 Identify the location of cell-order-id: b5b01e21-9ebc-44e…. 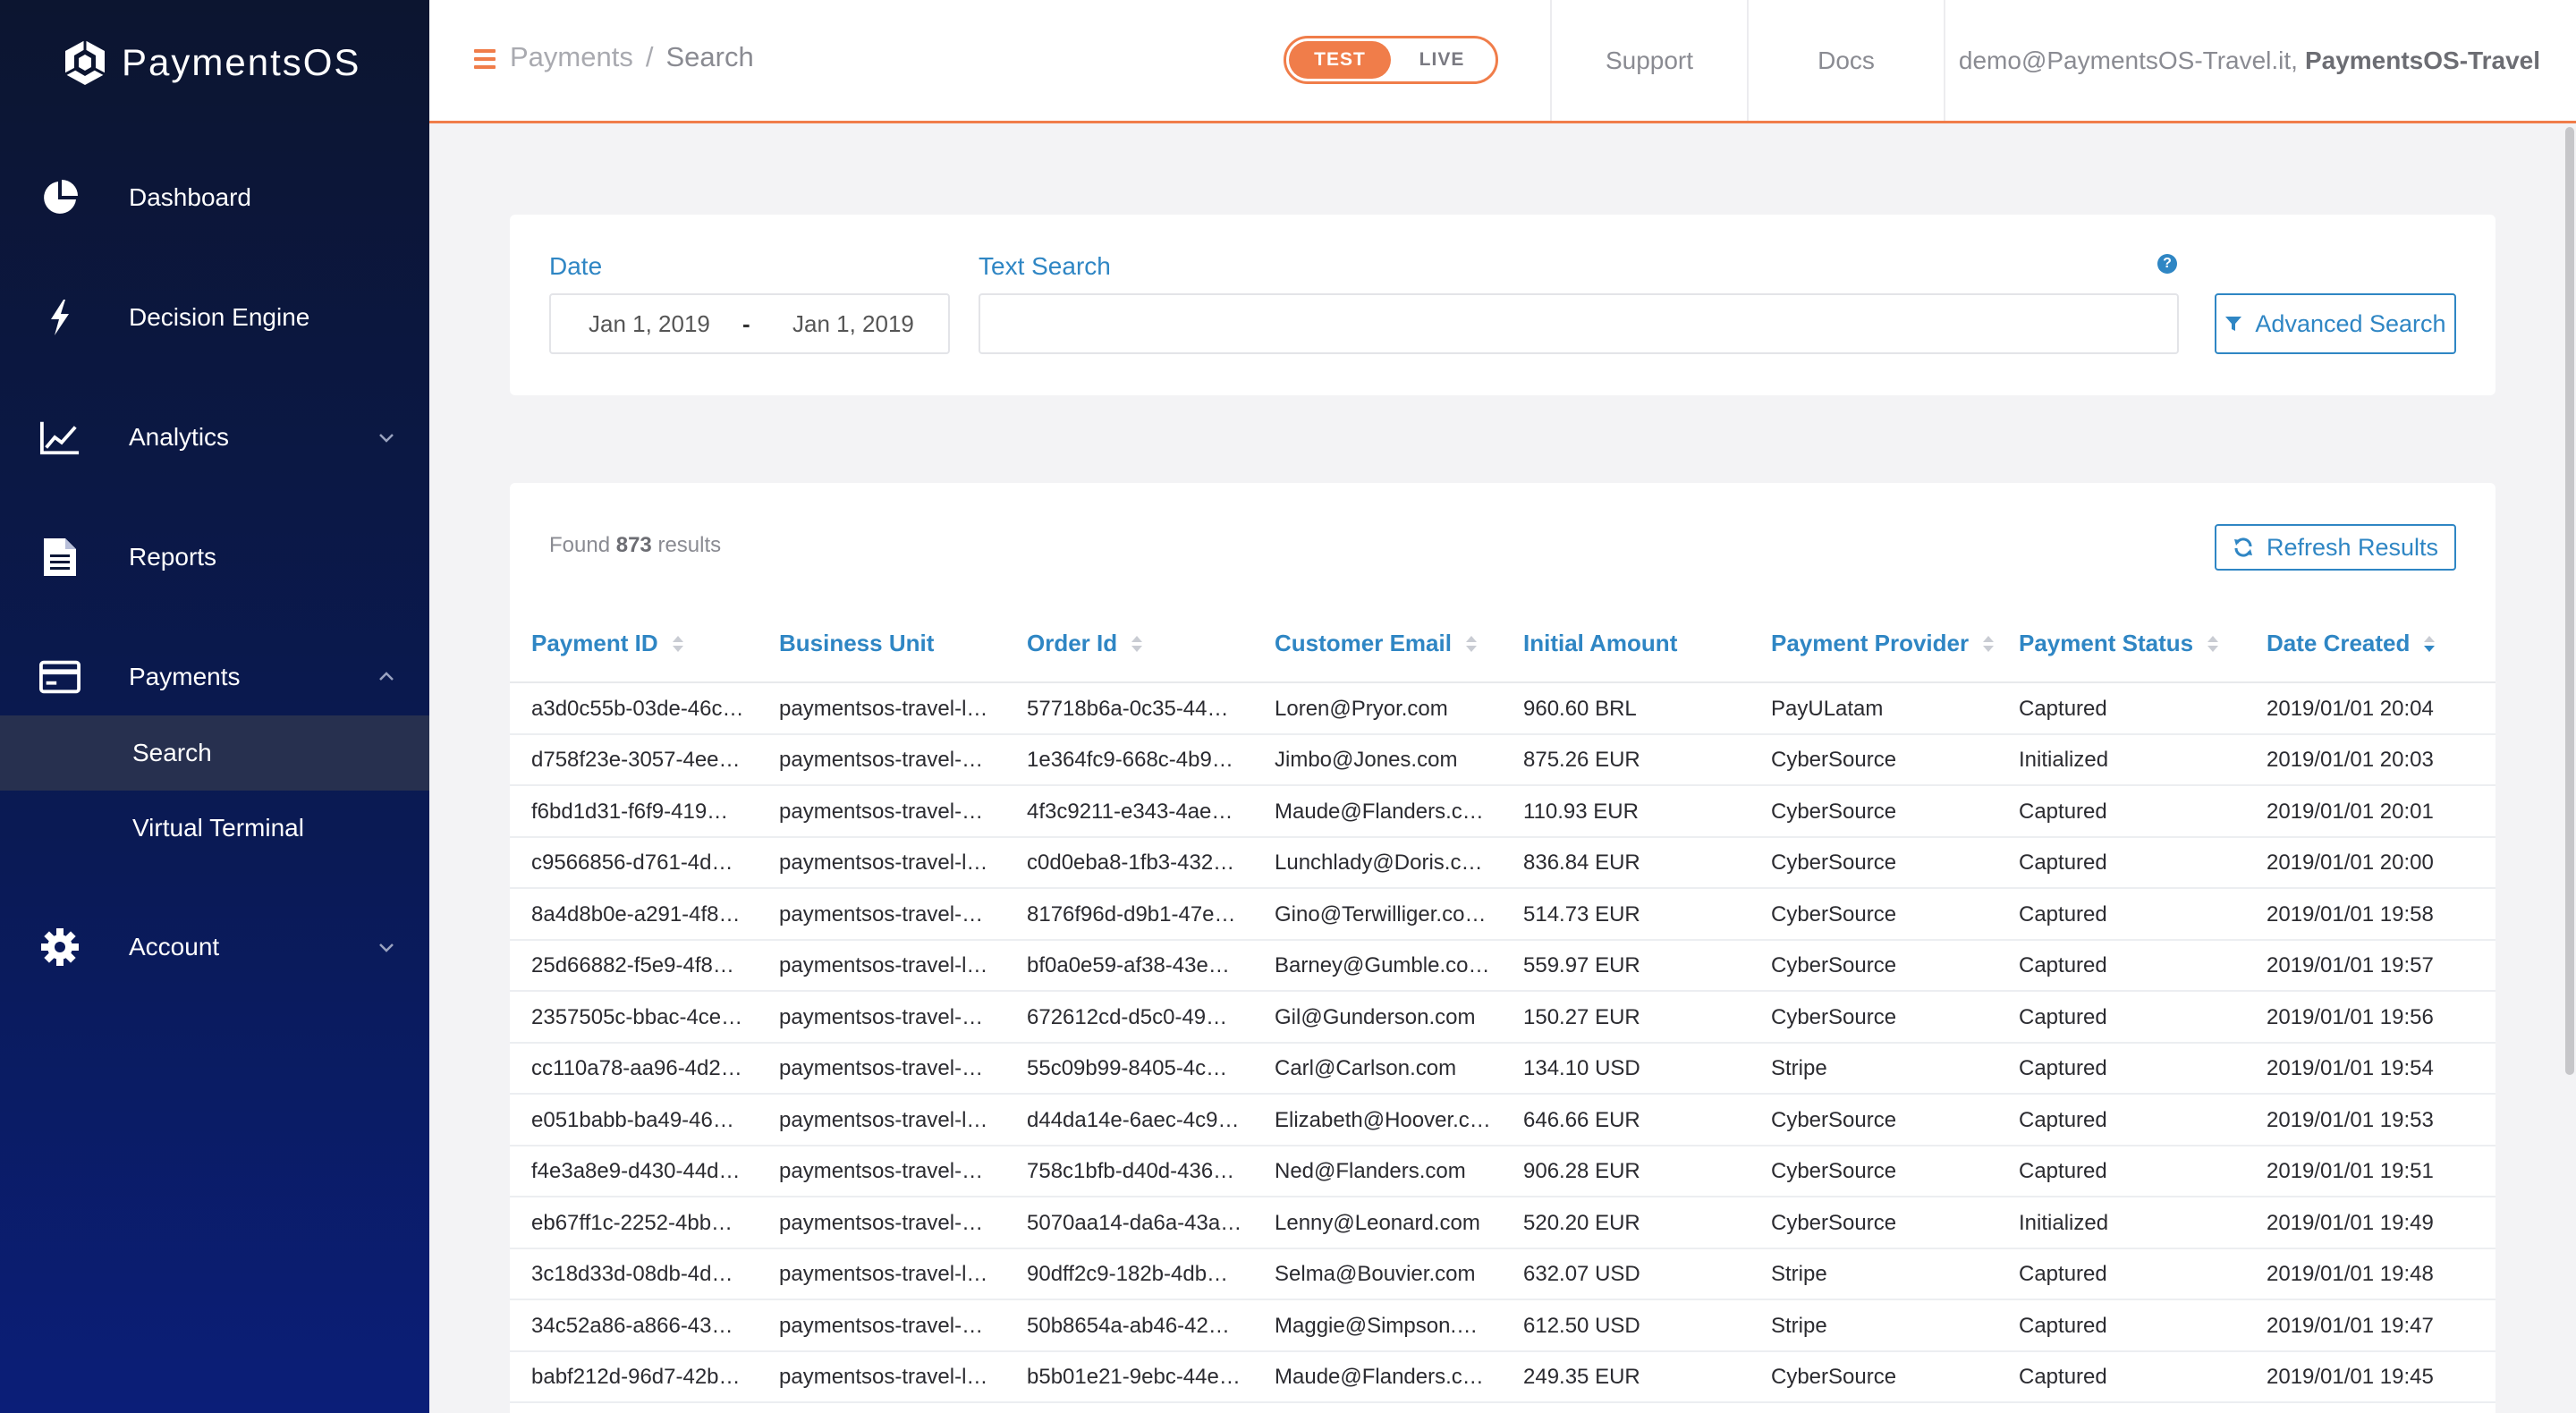
(1134, 1377).